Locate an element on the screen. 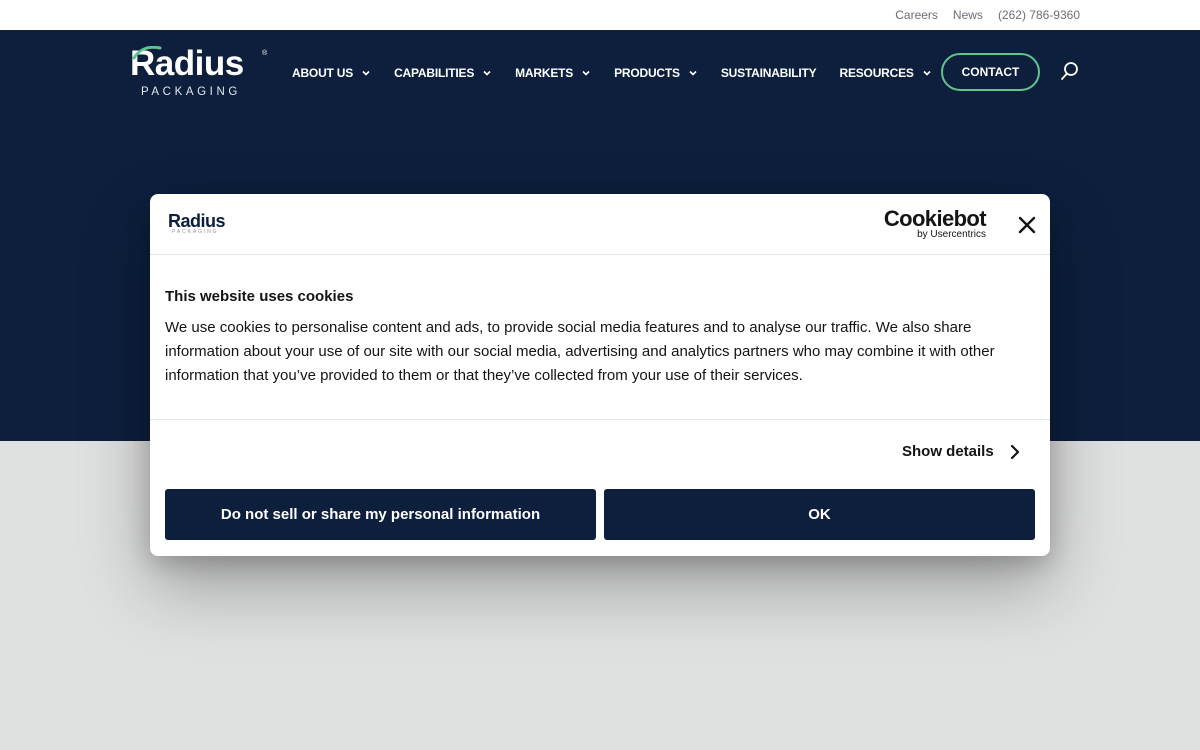  nav-item-resources: RESOURCES is located at coordinates (885, 73).